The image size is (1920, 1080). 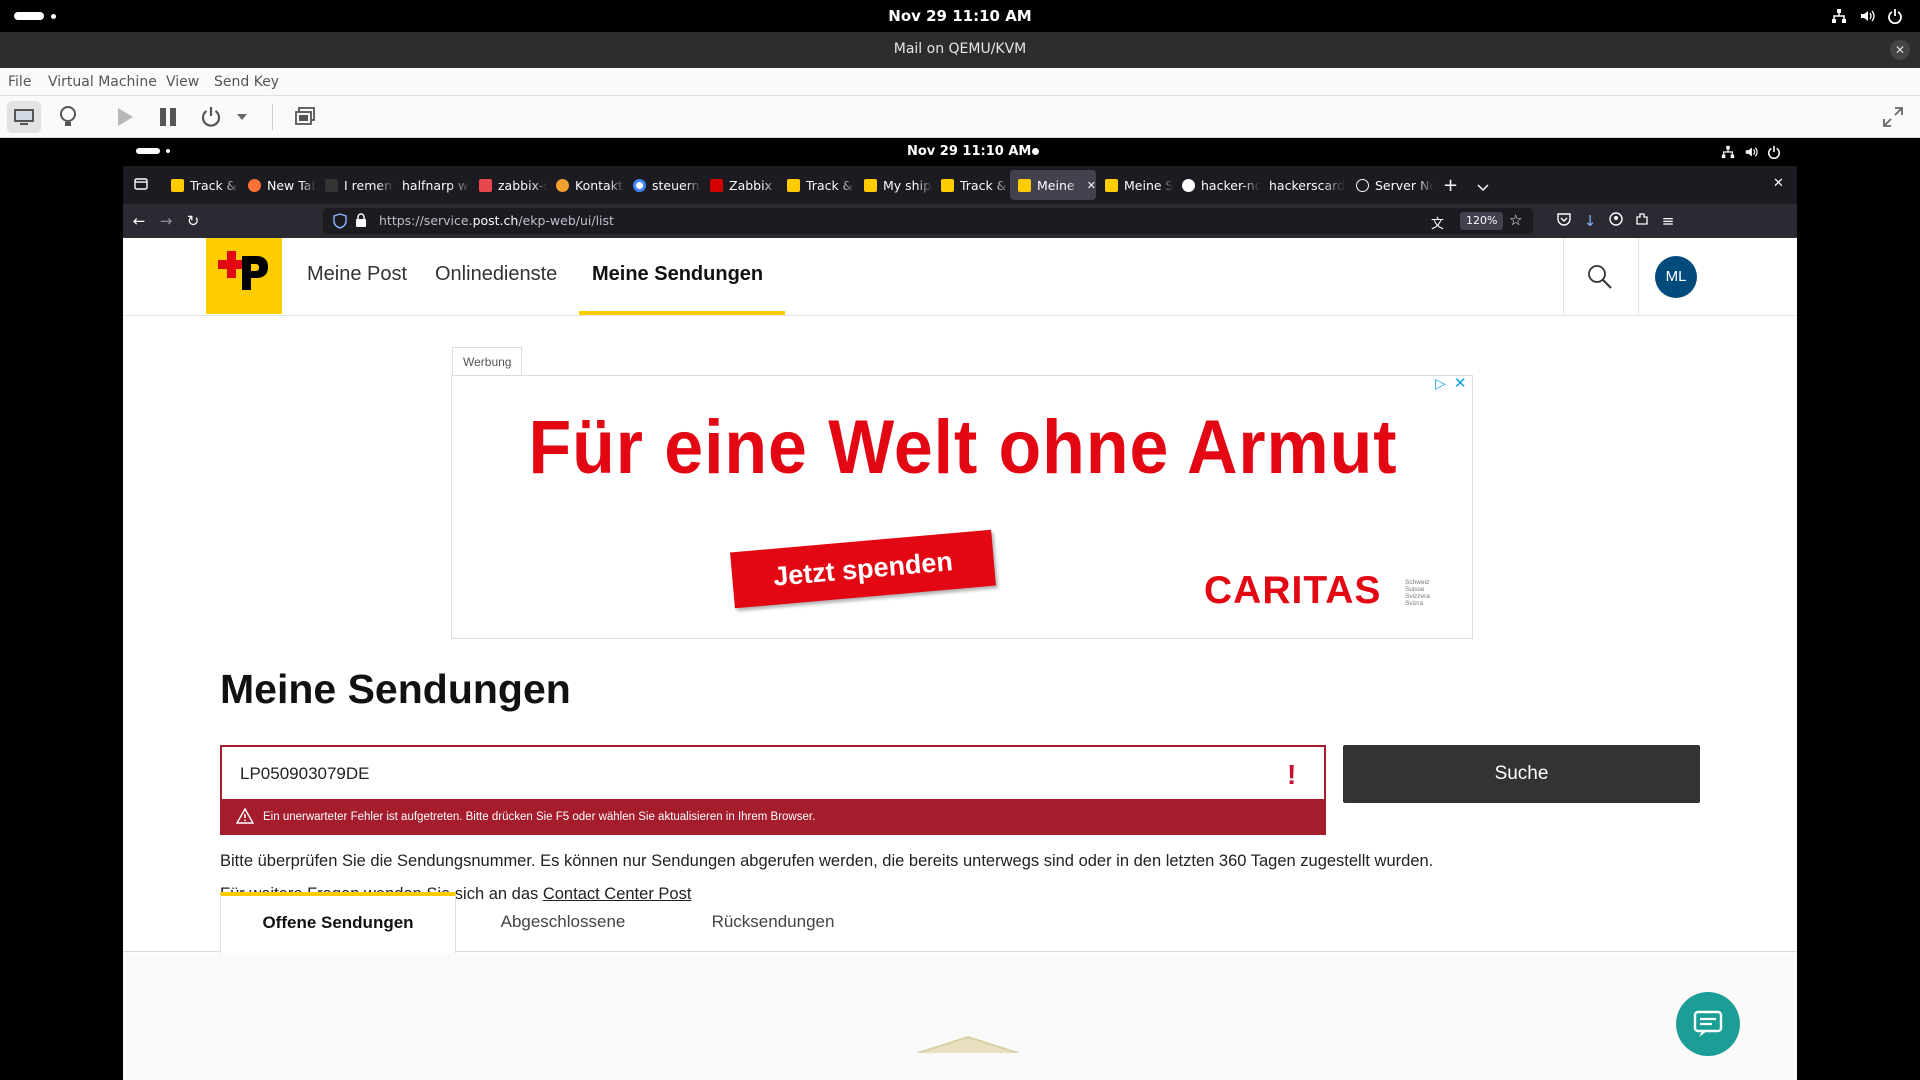 I want to click on ad-donate-button: Jetzt spenden, so click(x=863, y=569).